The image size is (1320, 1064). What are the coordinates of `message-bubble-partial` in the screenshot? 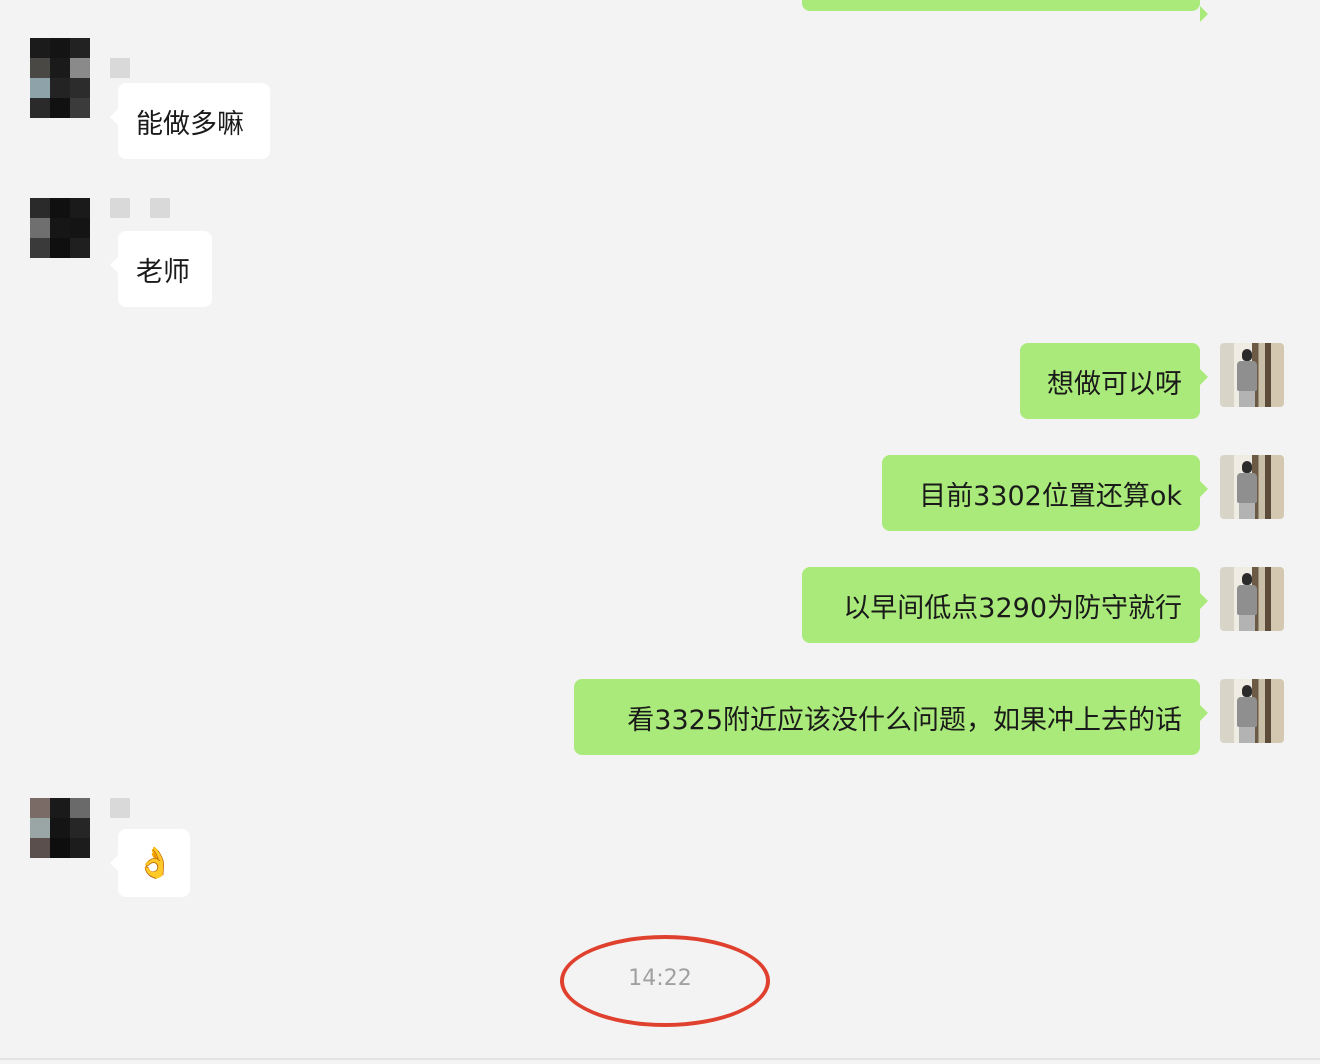 It's located at (1005, 11).